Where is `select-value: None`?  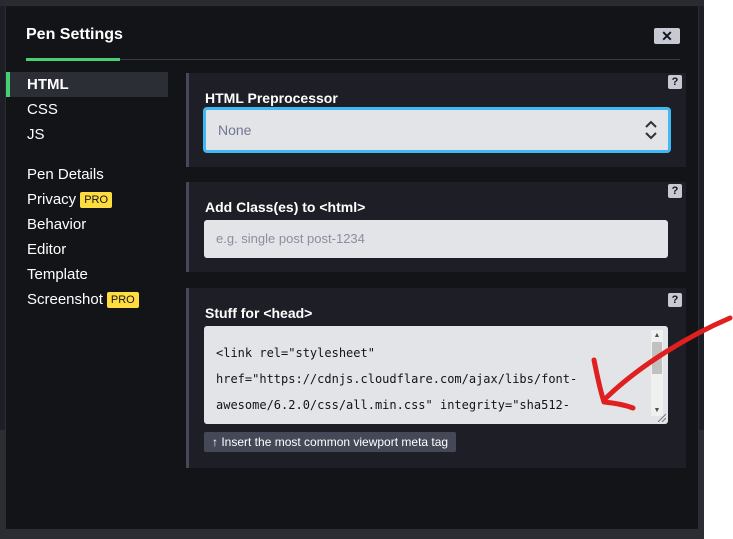 select-value: None is located at coordinates (235, 130).